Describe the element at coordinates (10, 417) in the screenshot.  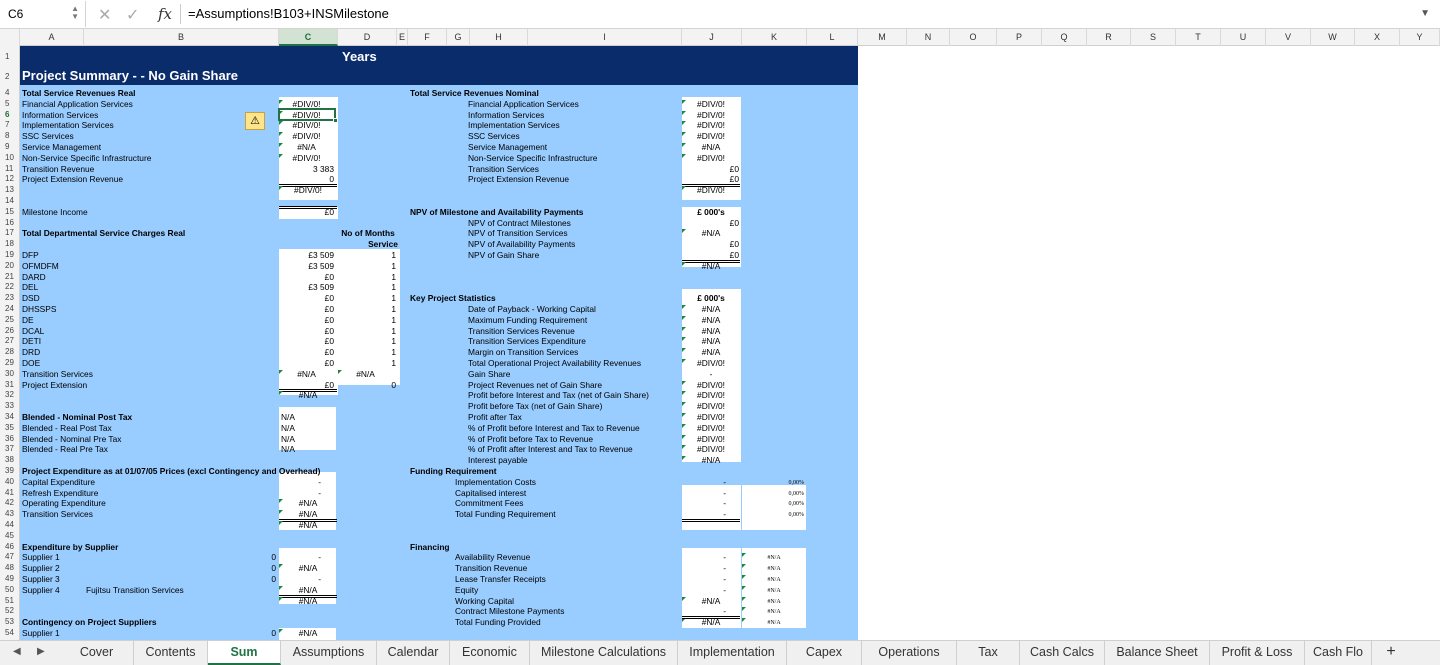
I see `row-header-34: 34` at that location.